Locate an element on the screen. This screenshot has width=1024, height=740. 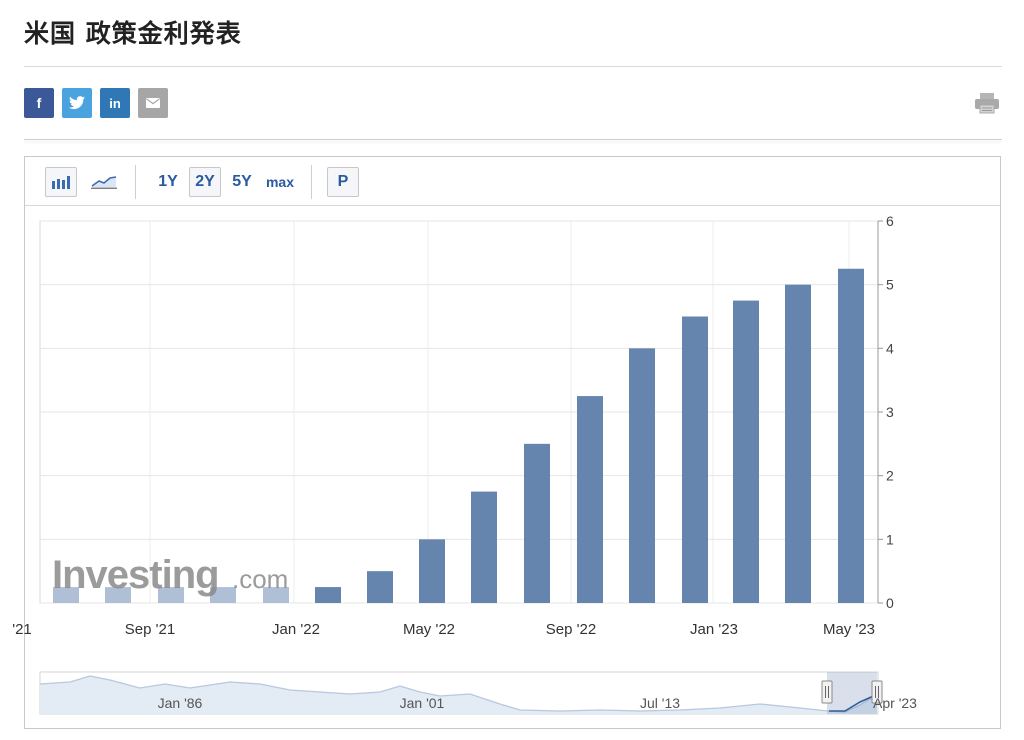
y-tick-label: 3 is located at coordinates (890, 412).